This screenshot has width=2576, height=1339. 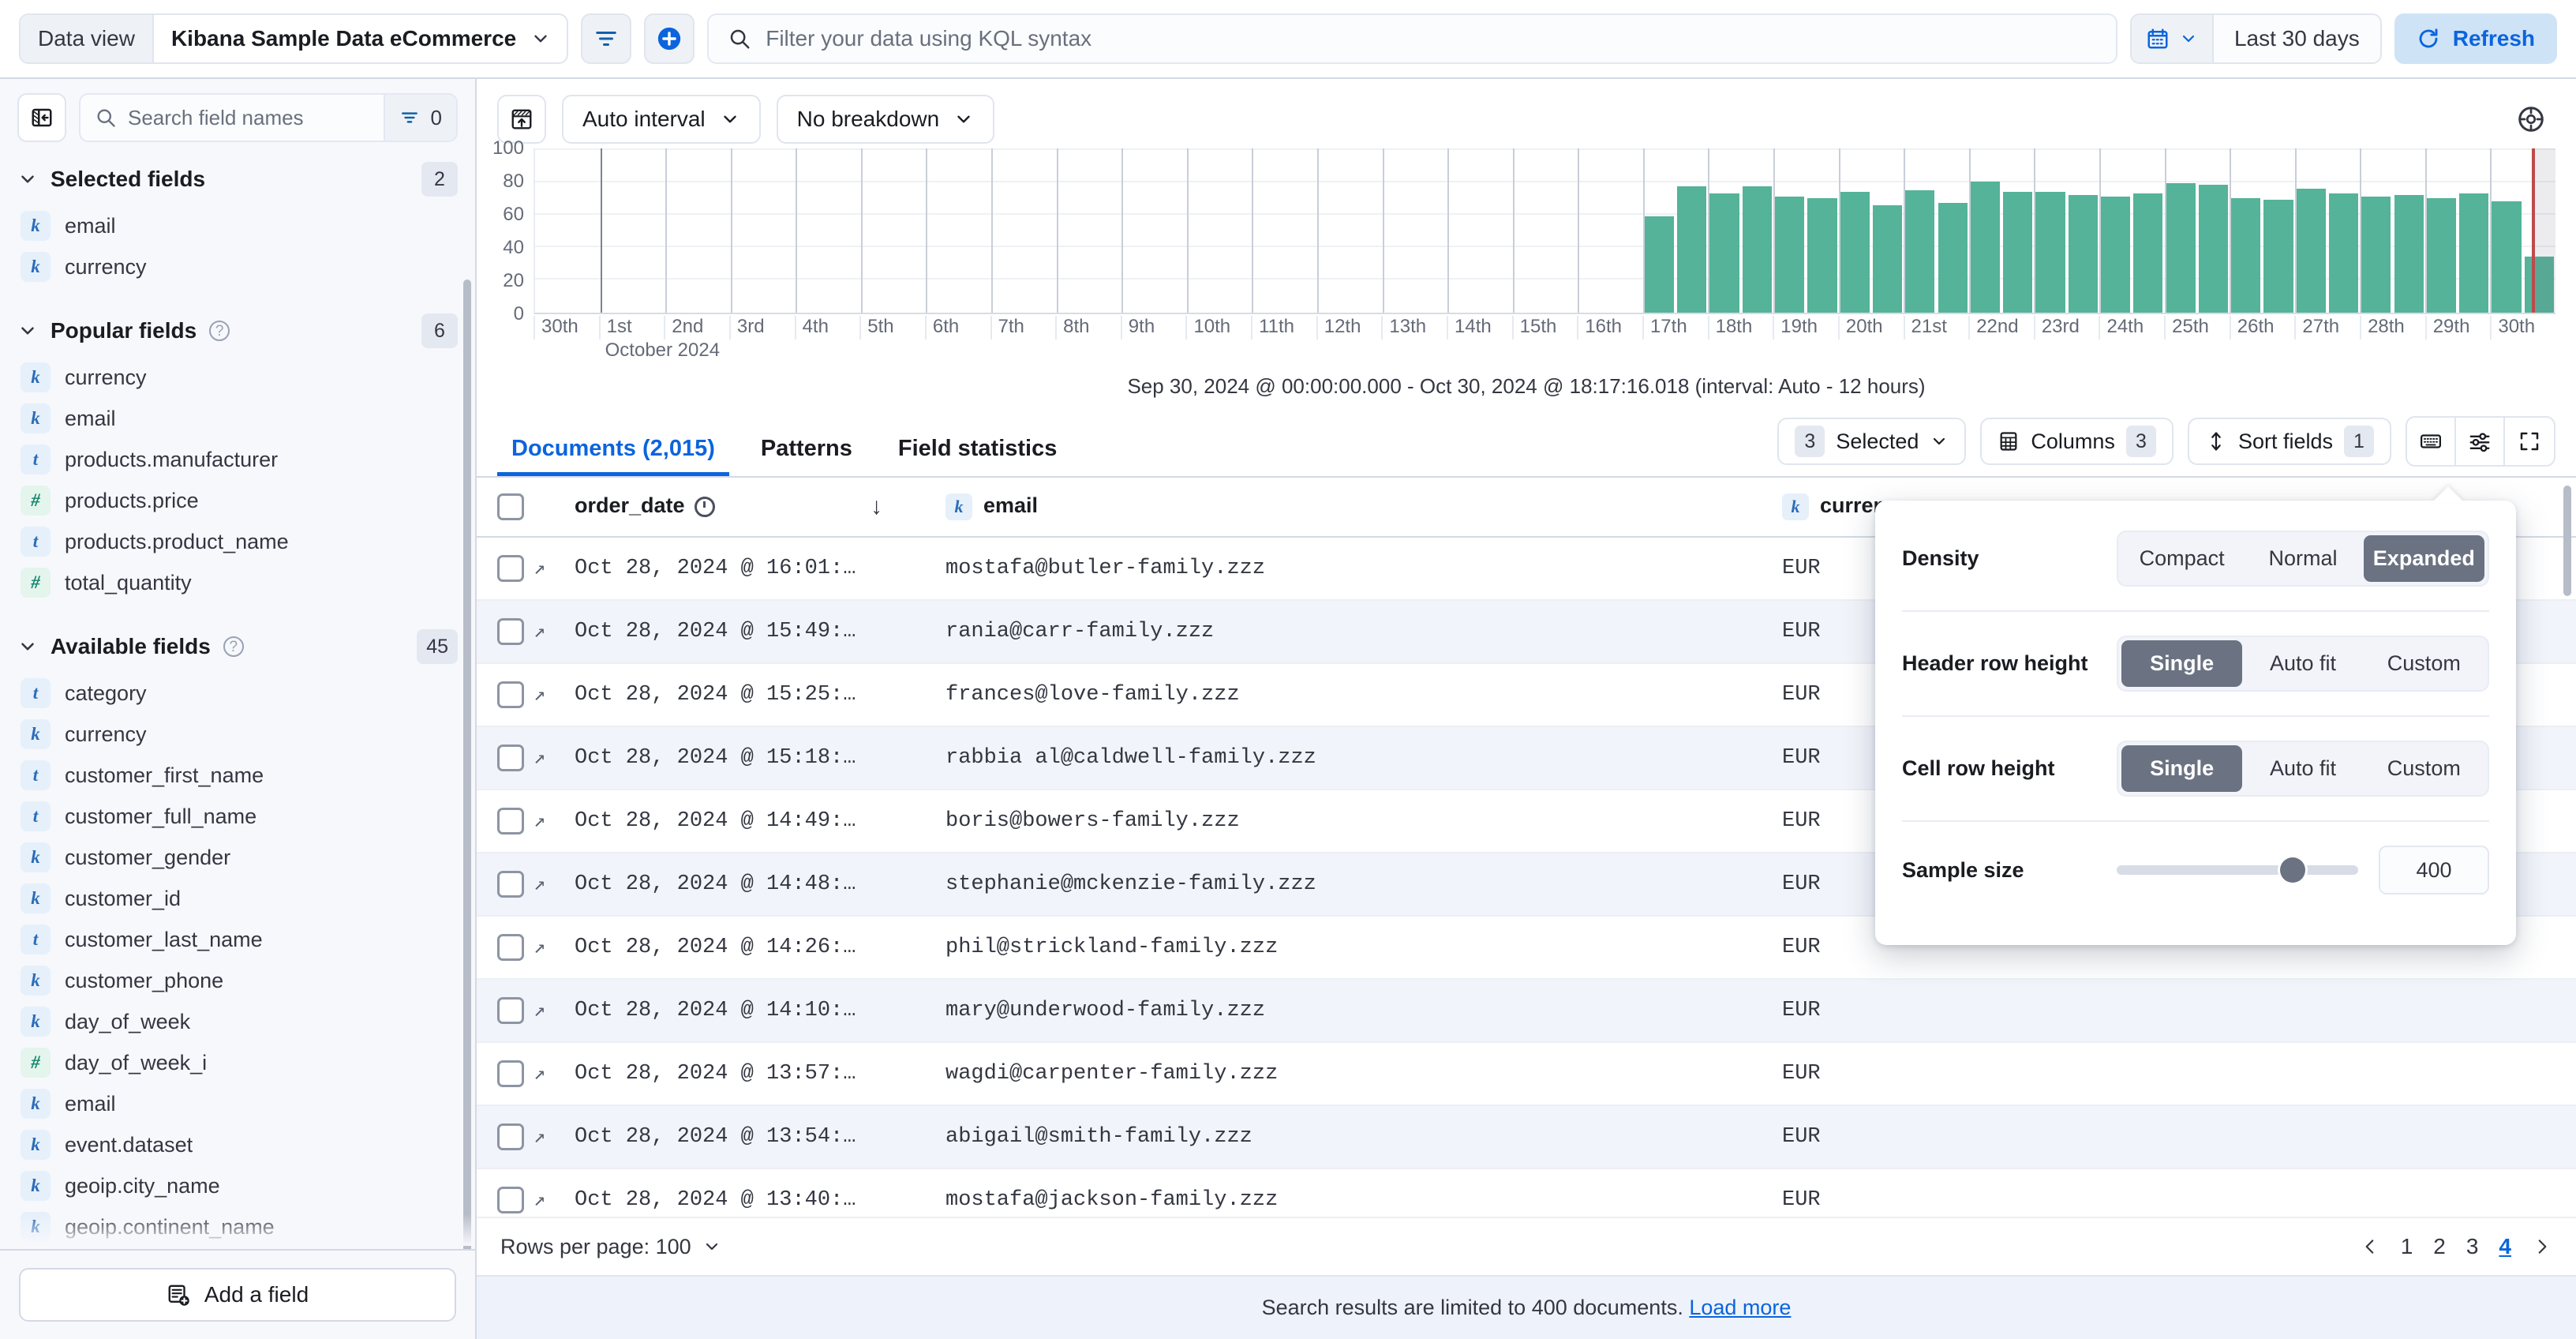 What do you see at coordinates (237, 500) in the screenshot?
I see `field-item-products-price: # products.price` at bounding box center [237, 500].